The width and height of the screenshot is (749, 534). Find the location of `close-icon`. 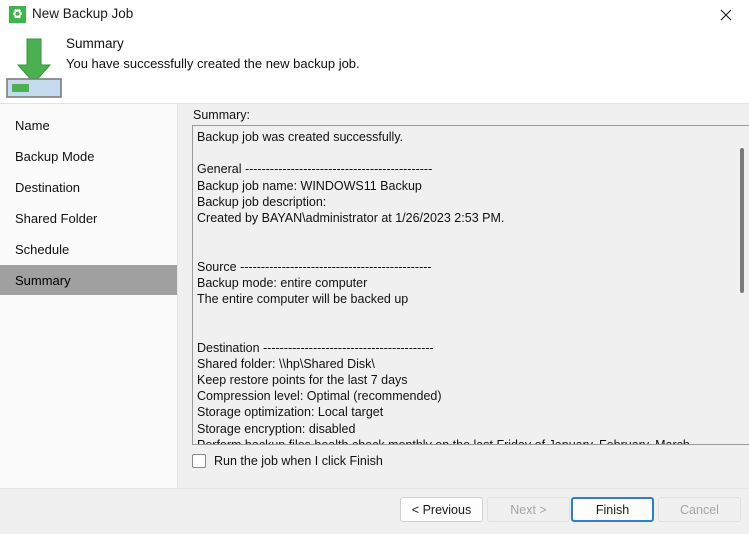

close-icon is located at coordinates (726, 14).